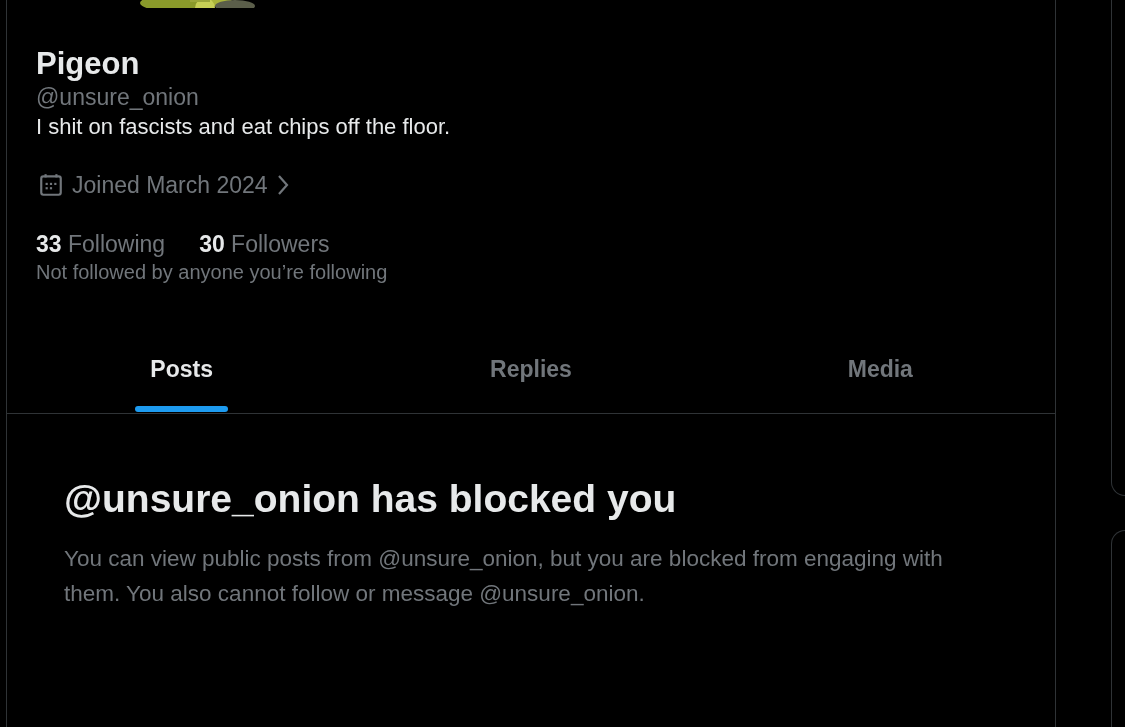  I want to click on following-link: 33 Following, so click(101, 244).